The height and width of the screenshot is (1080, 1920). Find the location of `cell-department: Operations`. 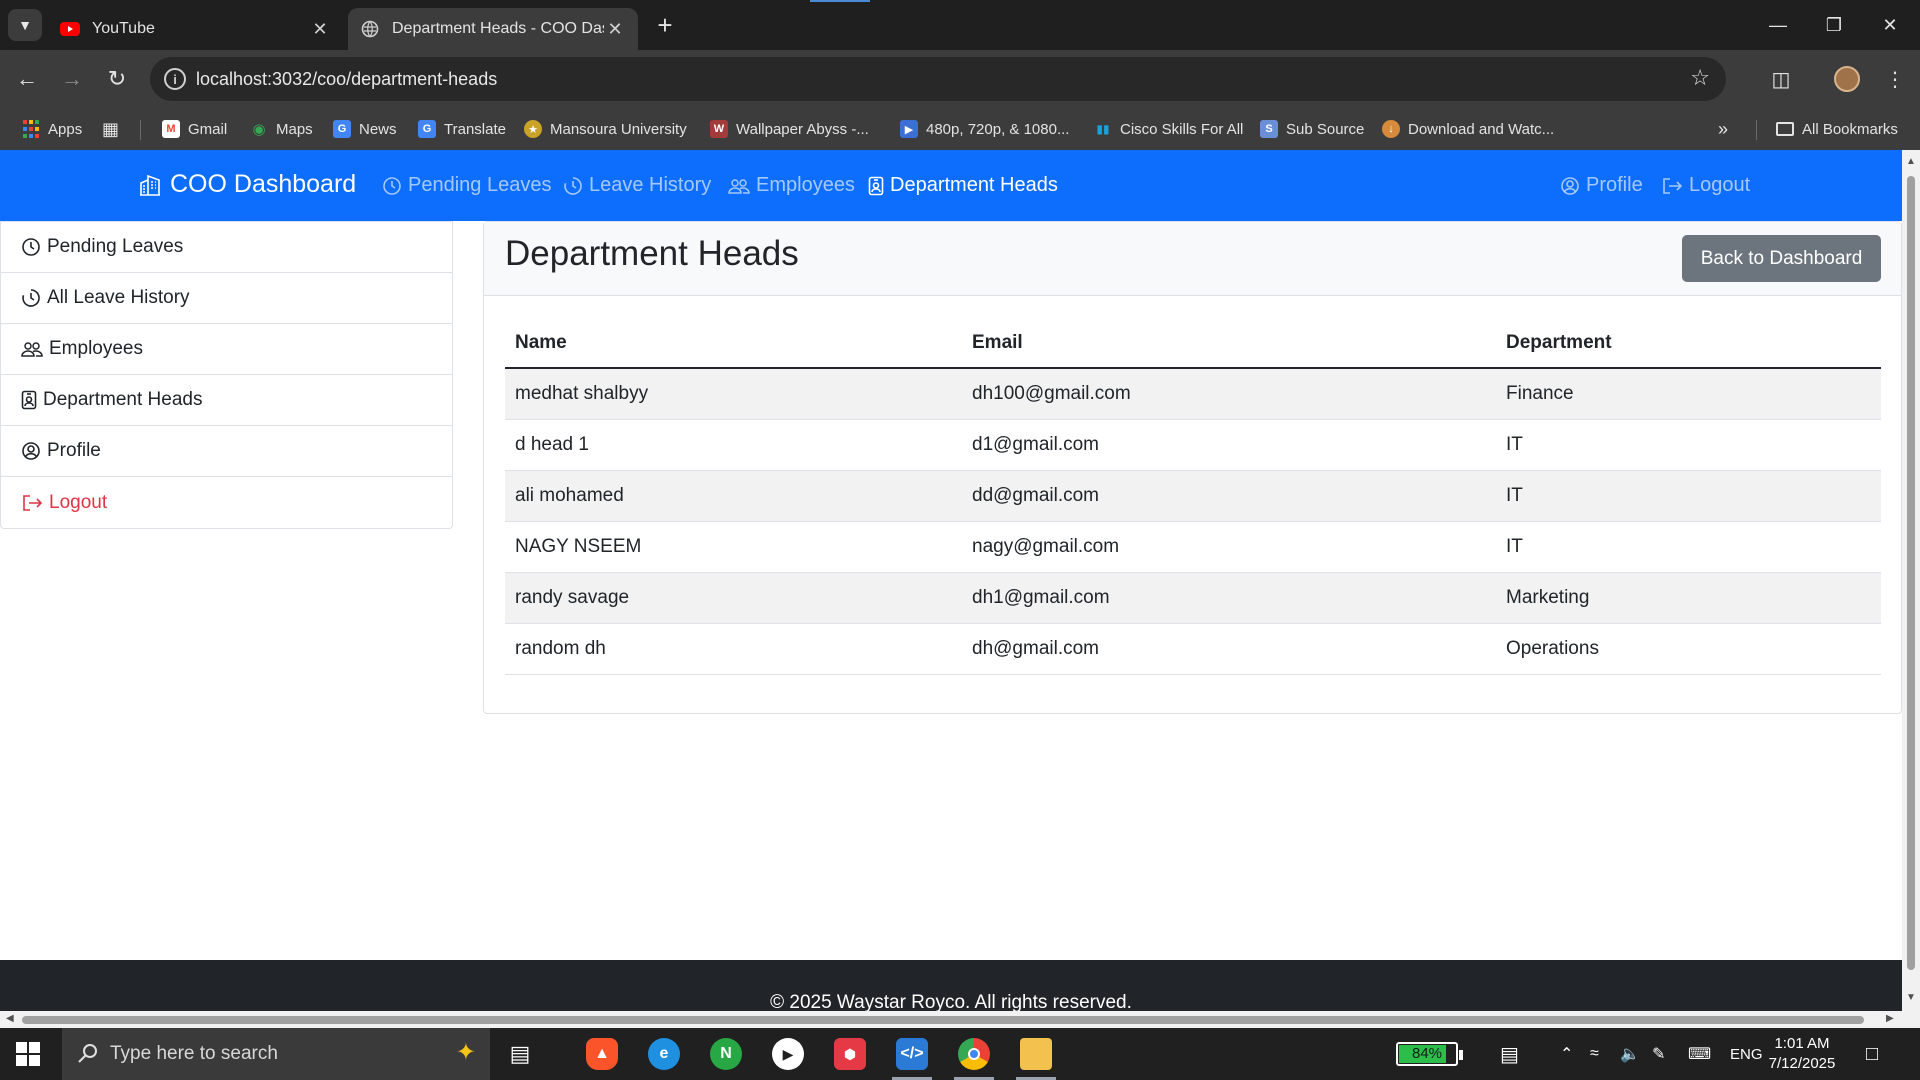

cell-department: Operations is located at coordinates (1688, 649).